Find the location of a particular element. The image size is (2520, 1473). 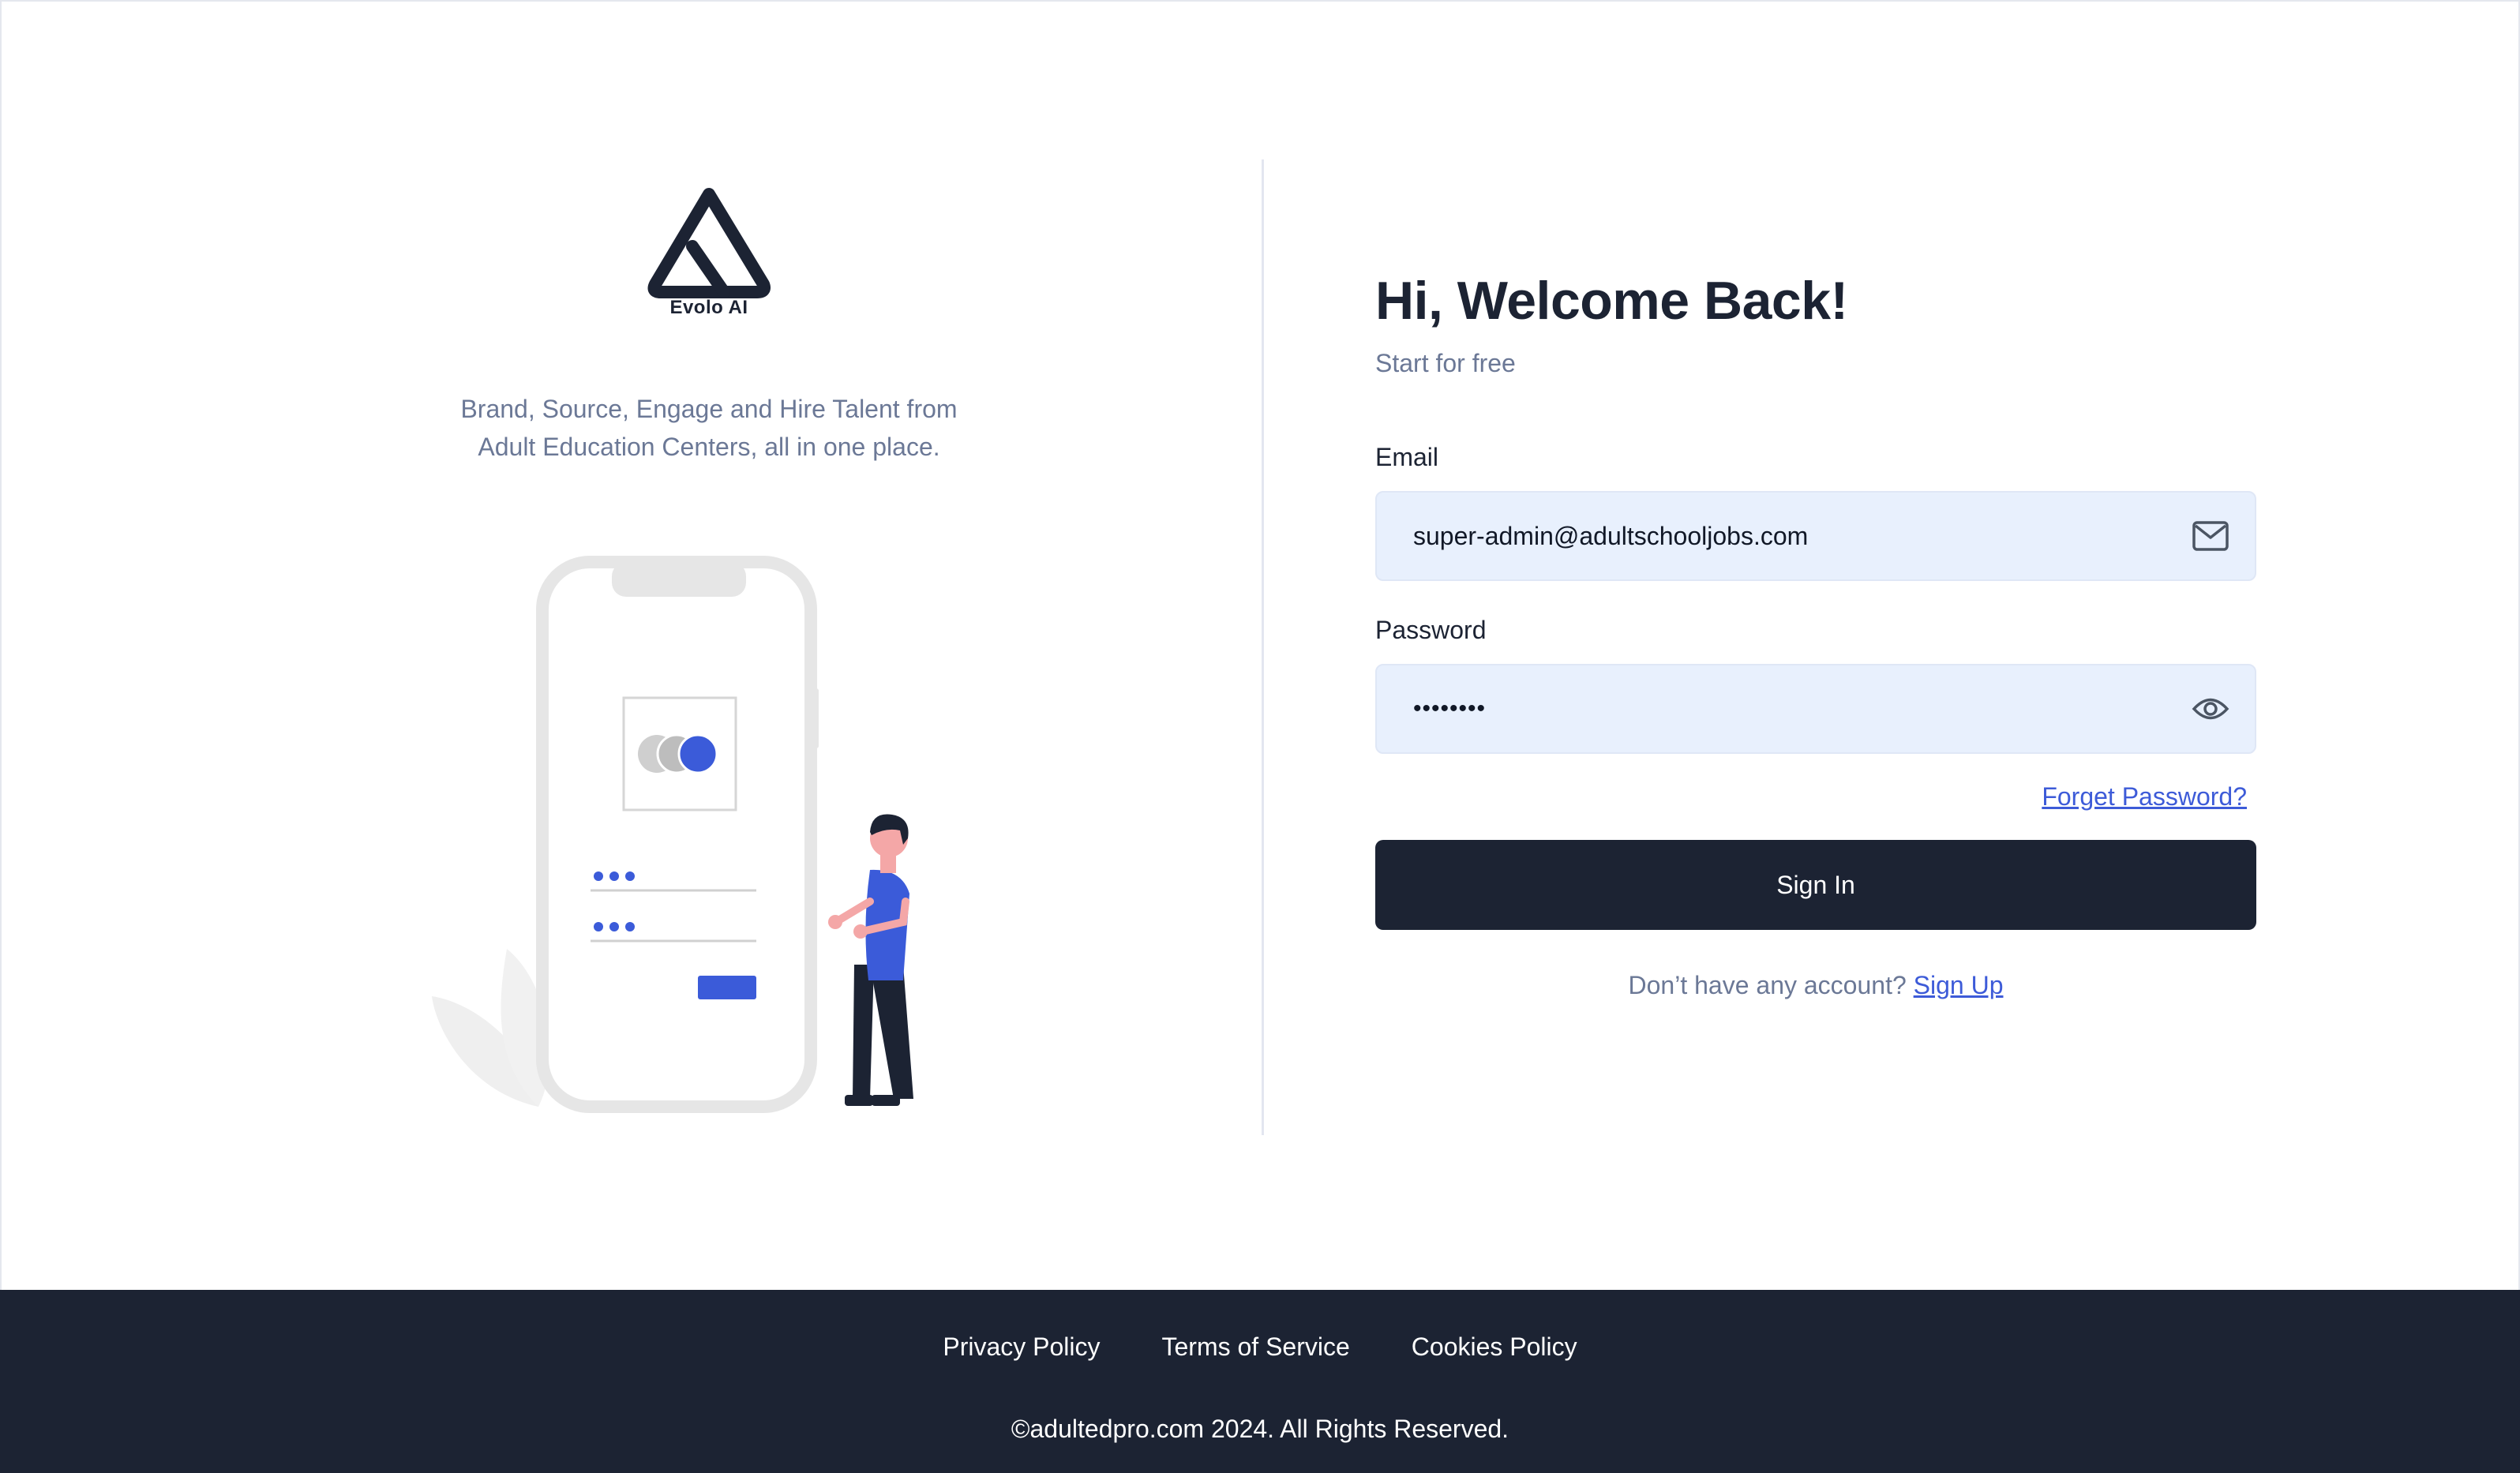

brand-logo: Evolo AI is located at coordinates (709, 258).